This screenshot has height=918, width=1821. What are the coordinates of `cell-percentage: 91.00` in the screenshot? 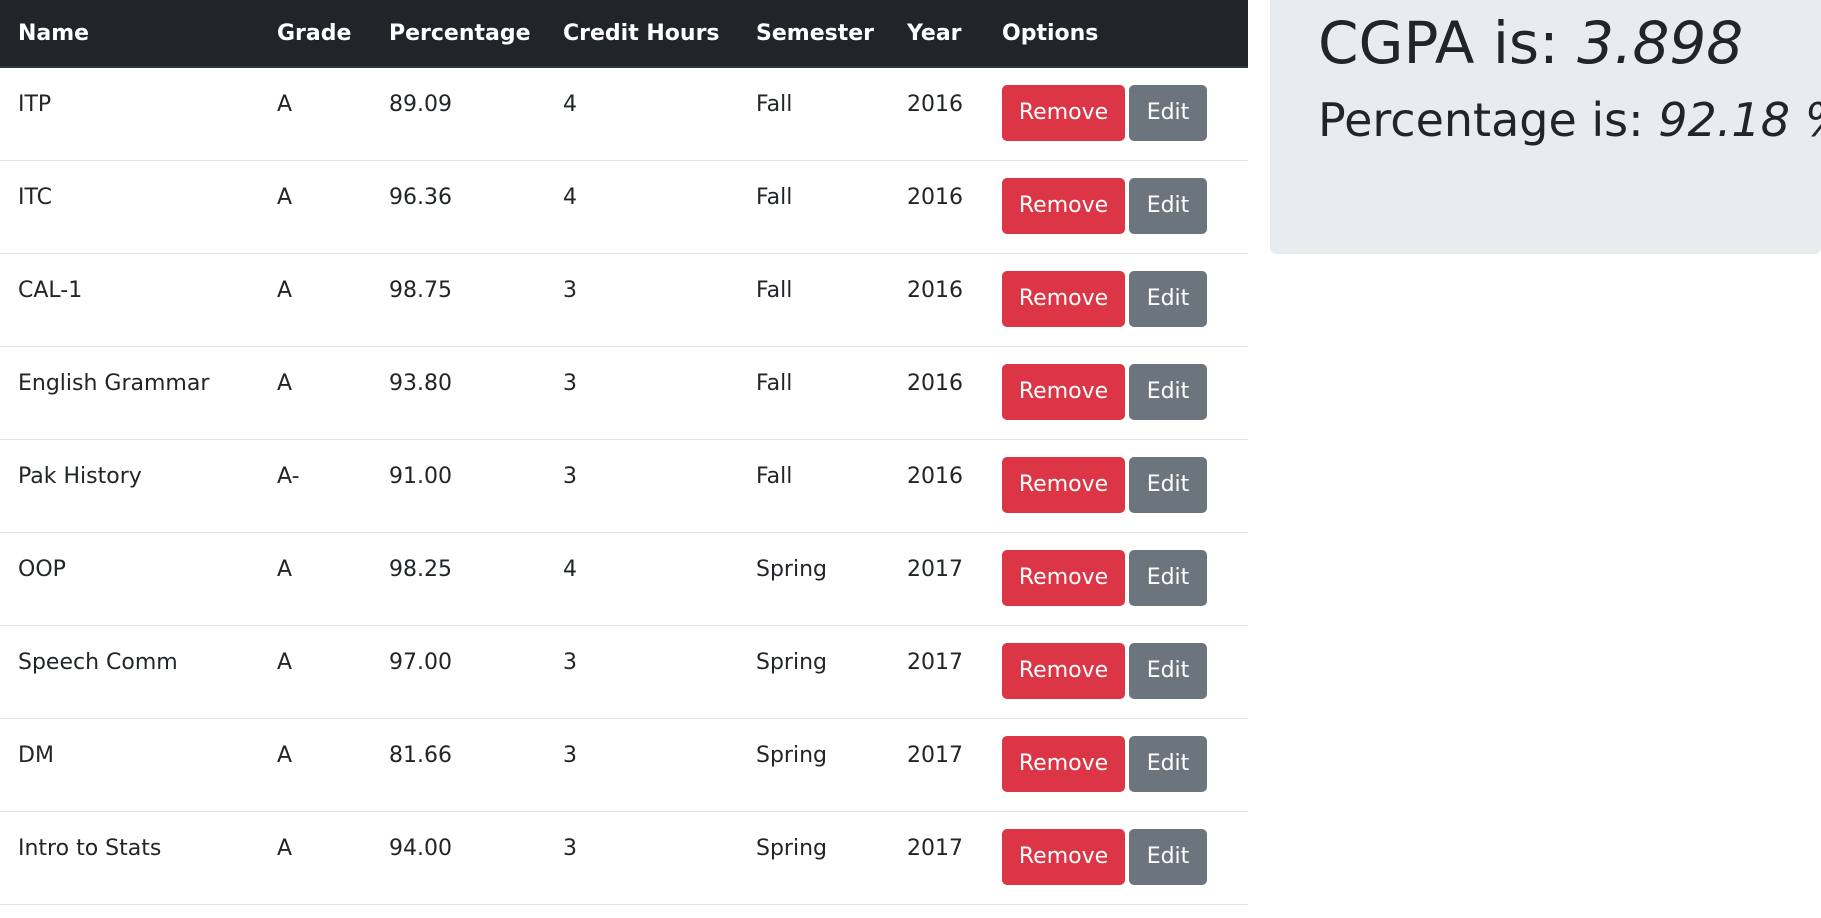 It's located at (420, 476).